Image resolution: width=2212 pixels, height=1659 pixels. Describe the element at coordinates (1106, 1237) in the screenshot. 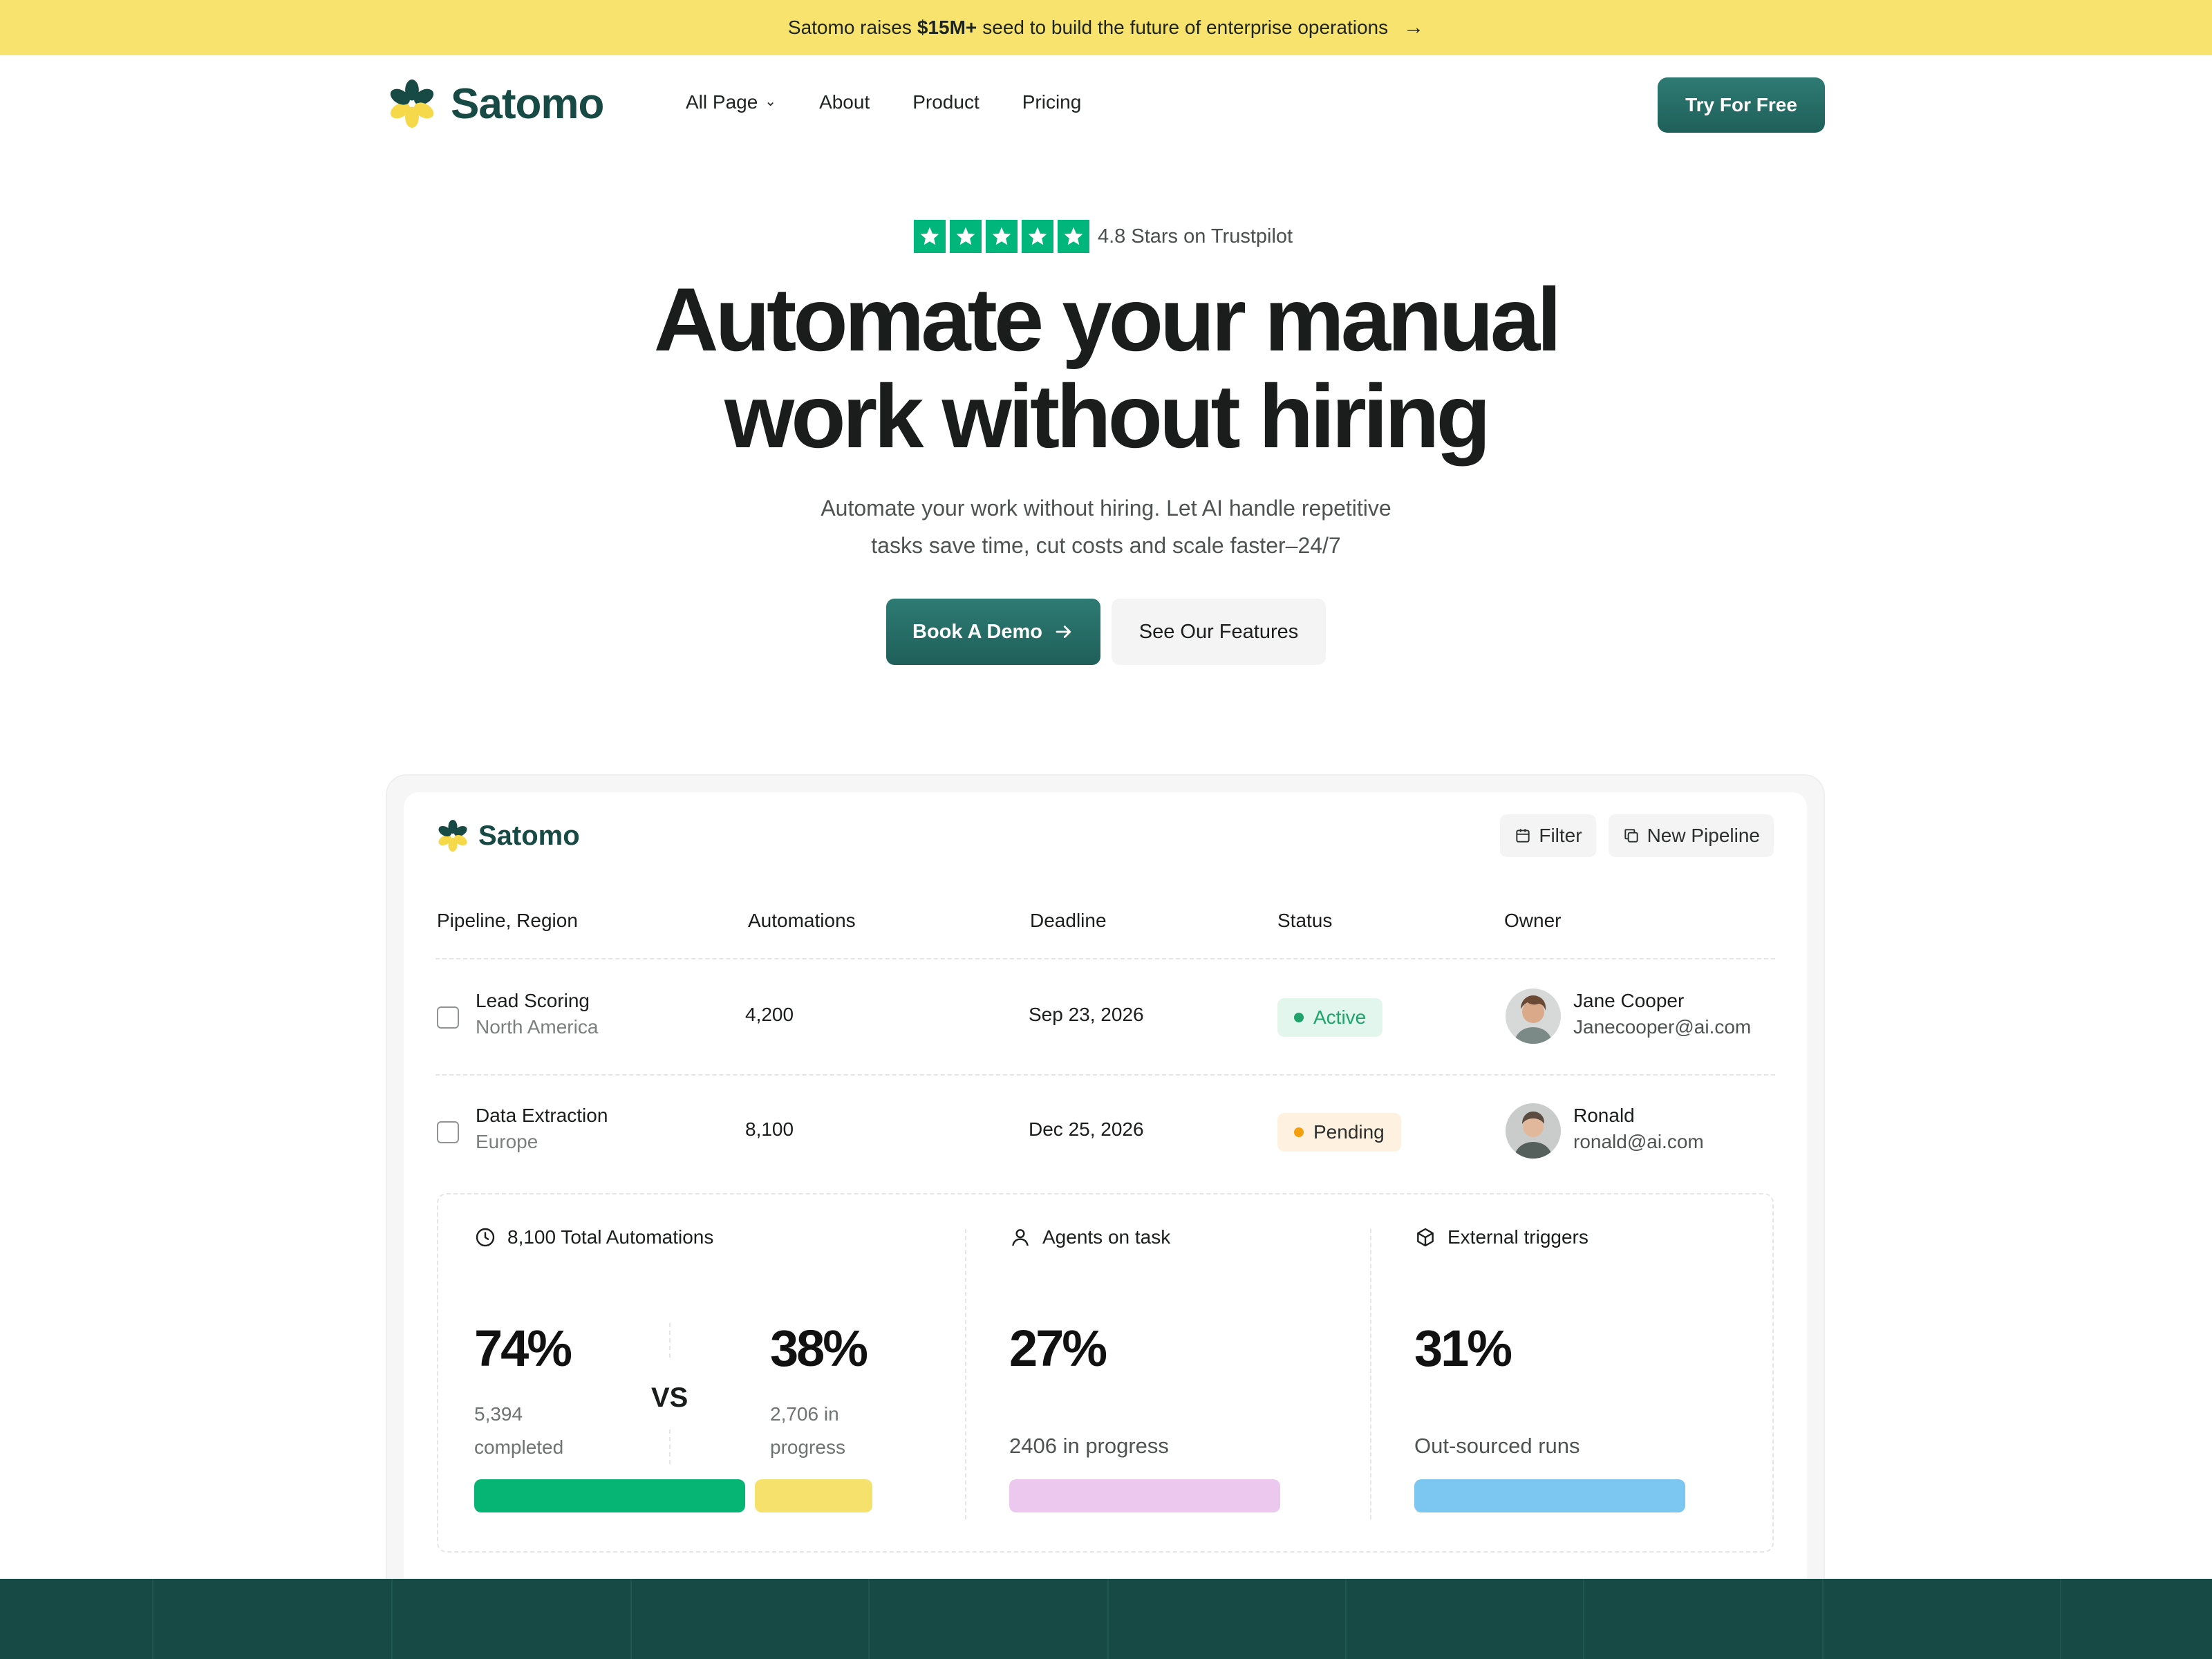

I see `agents-label: Agents on task` at that location.